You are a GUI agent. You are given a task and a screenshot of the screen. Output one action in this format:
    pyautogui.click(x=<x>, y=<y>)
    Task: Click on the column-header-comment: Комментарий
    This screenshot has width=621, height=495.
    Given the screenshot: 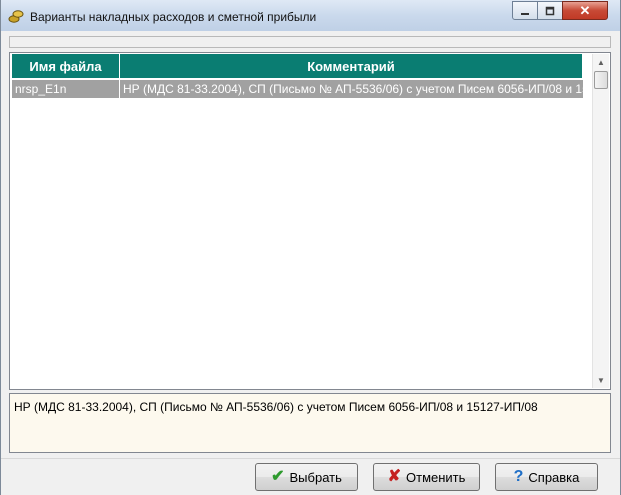 What is the action you would take?
    pyautogui.click(x=351, y=66)
    